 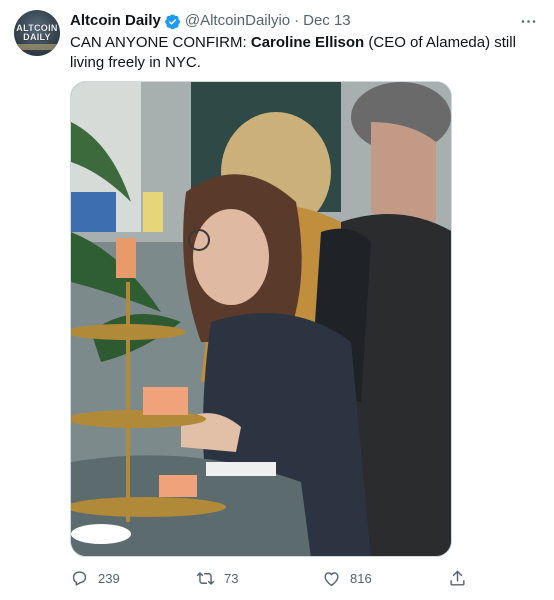 What do you see at coordinates (37, 37) in the screenshot?
I see `avatar-logo-line2: DAILY` at bounding box center [37, 37].